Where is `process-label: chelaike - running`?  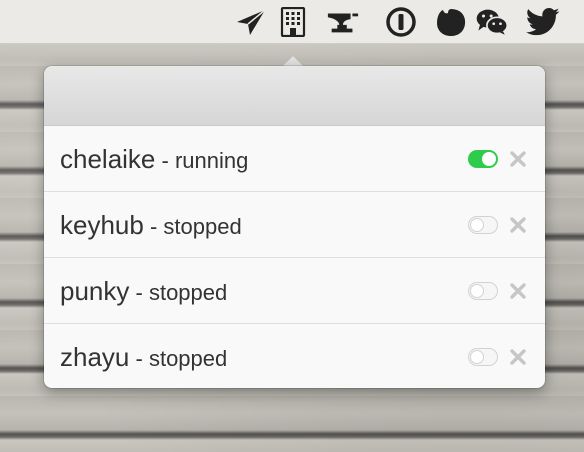 process-label: chelaike - running is located at coordinates (154, 159).